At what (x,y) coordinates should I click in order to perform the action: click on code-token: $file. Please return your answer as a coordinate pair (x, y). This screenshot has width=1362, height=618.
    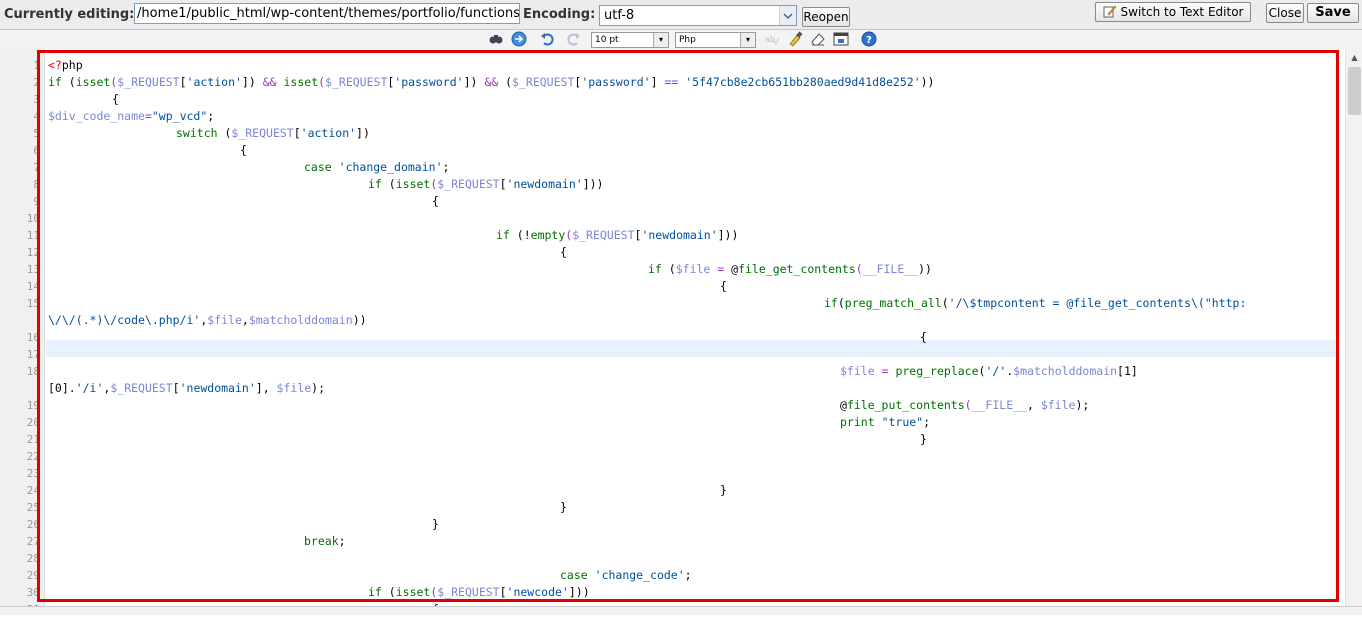
    Looking at the image, I should click on (857, 371).